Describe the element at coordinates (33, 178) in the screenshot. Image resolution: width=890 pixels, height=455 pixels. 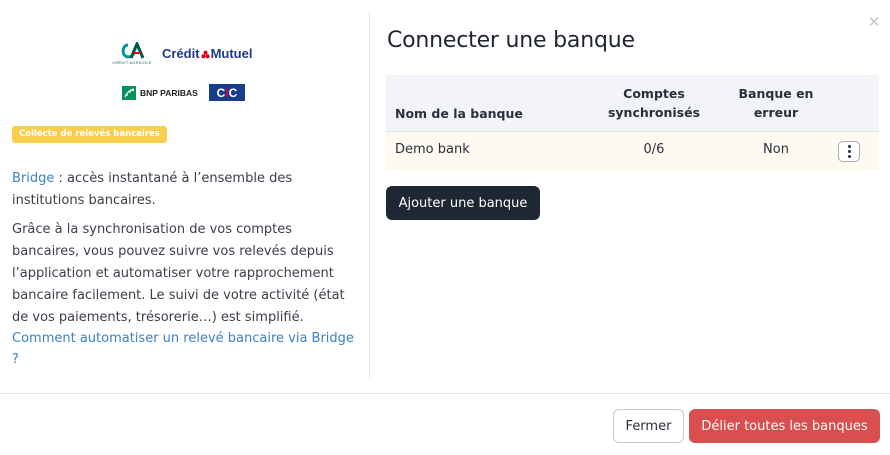
I see `bridge-link: Bridge` at that location.